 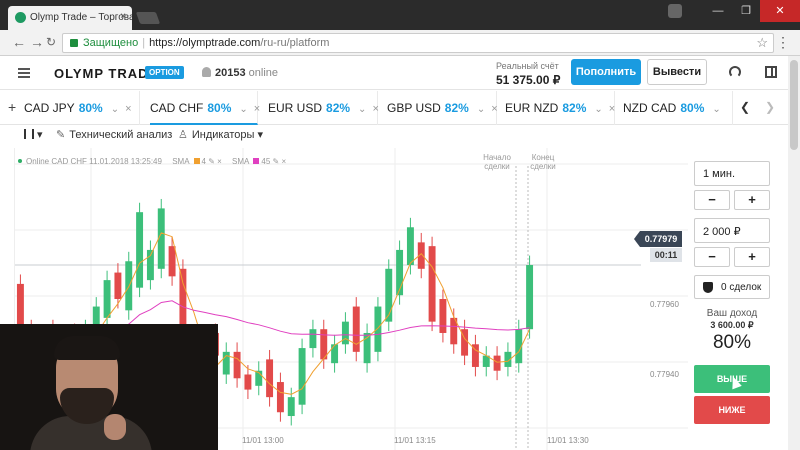 I want to click on account-balance: 51 375.00 ₽, so click(x=528, y=80).